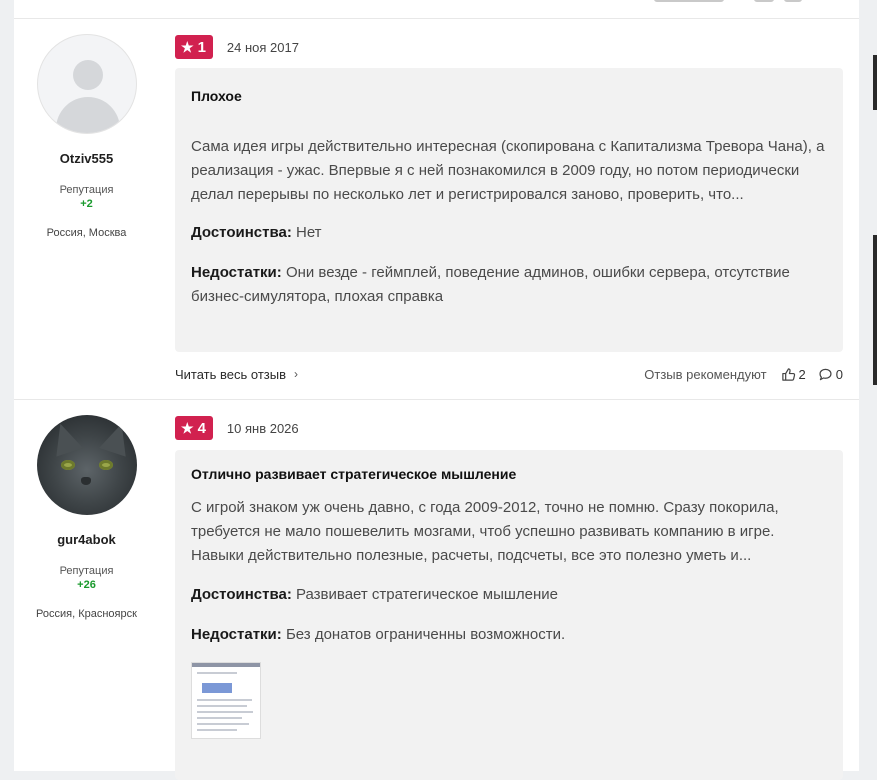 This screenshot has height=780, width=877. Describe the element at coordinates (201, 428) in the screenshot. I see `rating-value: 4` at that location.